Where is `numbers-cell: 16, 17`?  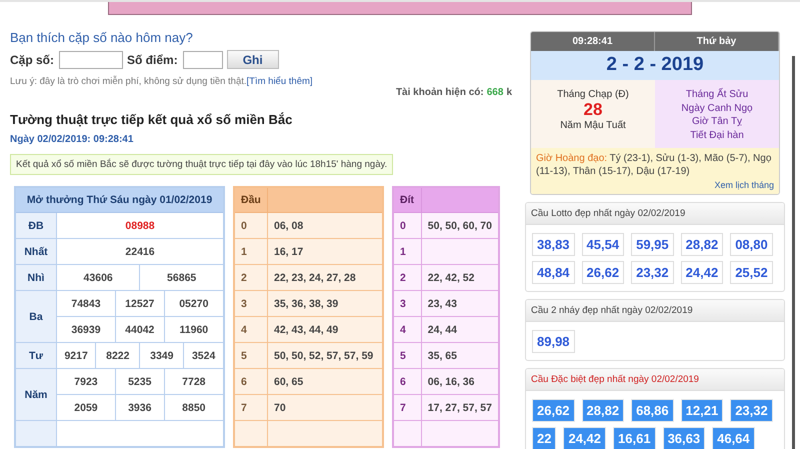 numbers-cell: 16, 17 is located at coordinates (325, 251).